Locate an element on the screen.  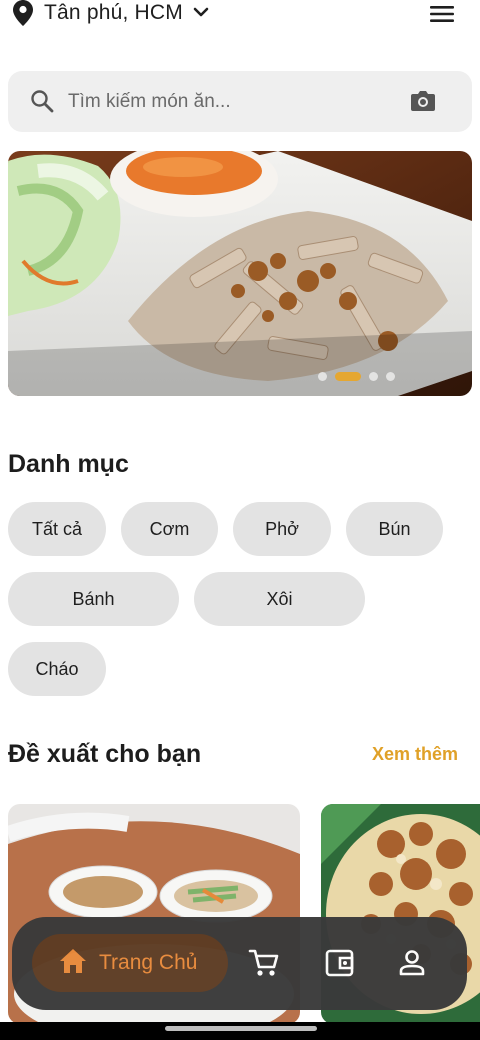
nav-home-button: Trang Chủ is located at coordinates (130, 963).